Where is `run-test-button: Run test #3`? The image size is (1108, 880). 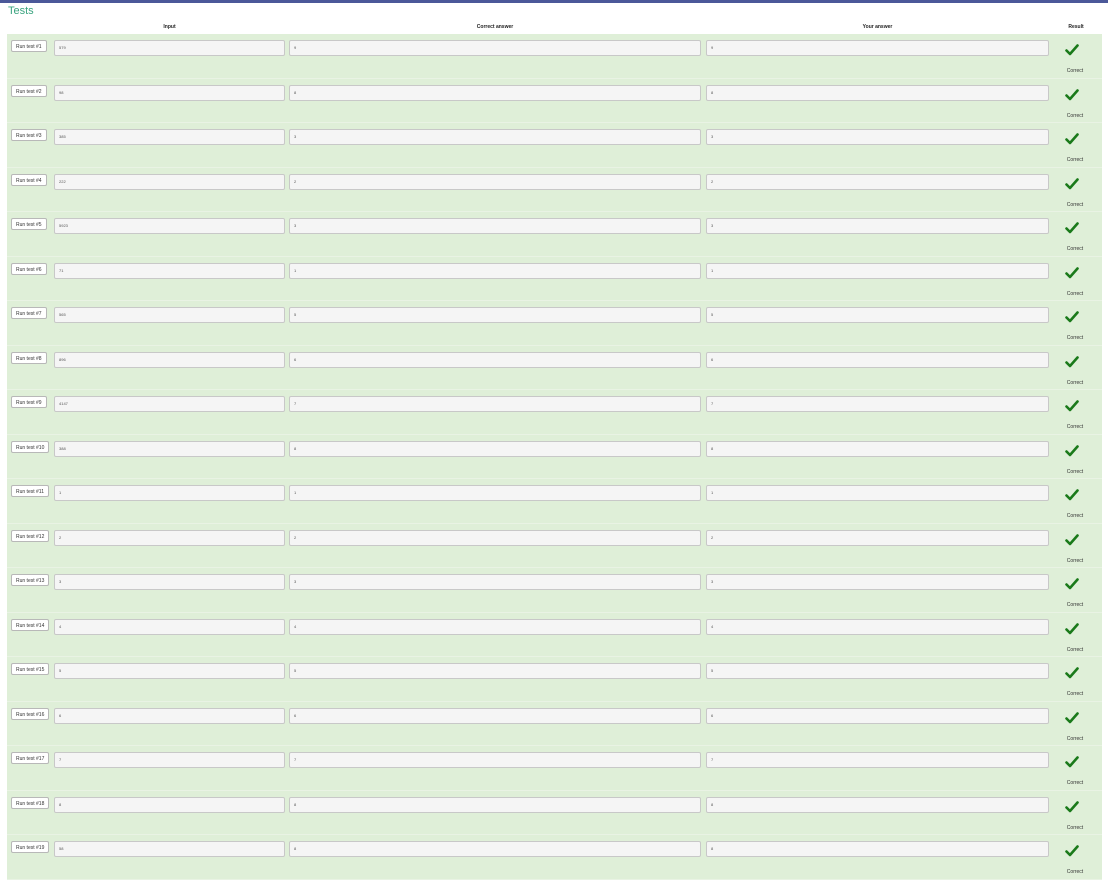
run-test-button: Run test #3 is located at coordinates (29, 135).